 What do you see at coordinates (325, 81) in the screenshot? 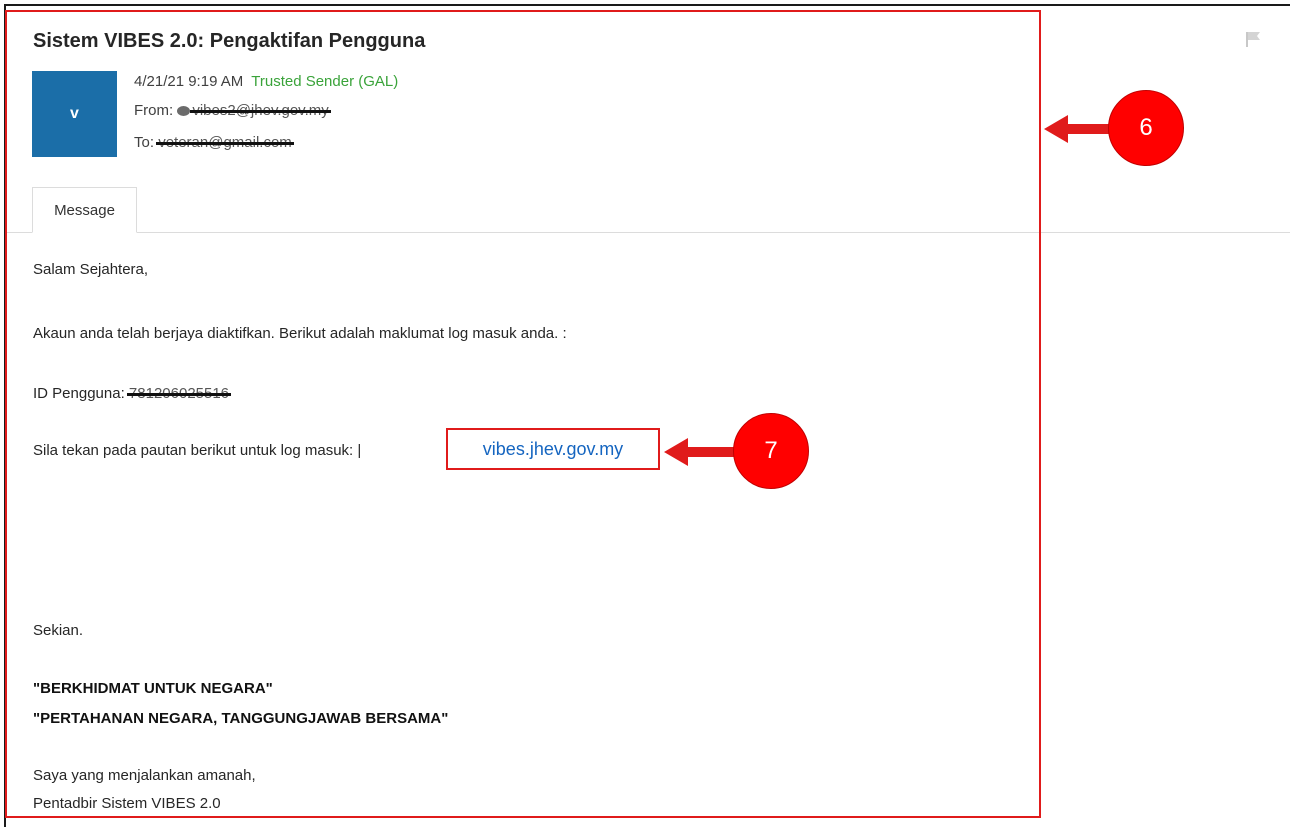
I see `trusted-sender-badge: Trusted Sender (GAL)` at bounding box center [325, 81].